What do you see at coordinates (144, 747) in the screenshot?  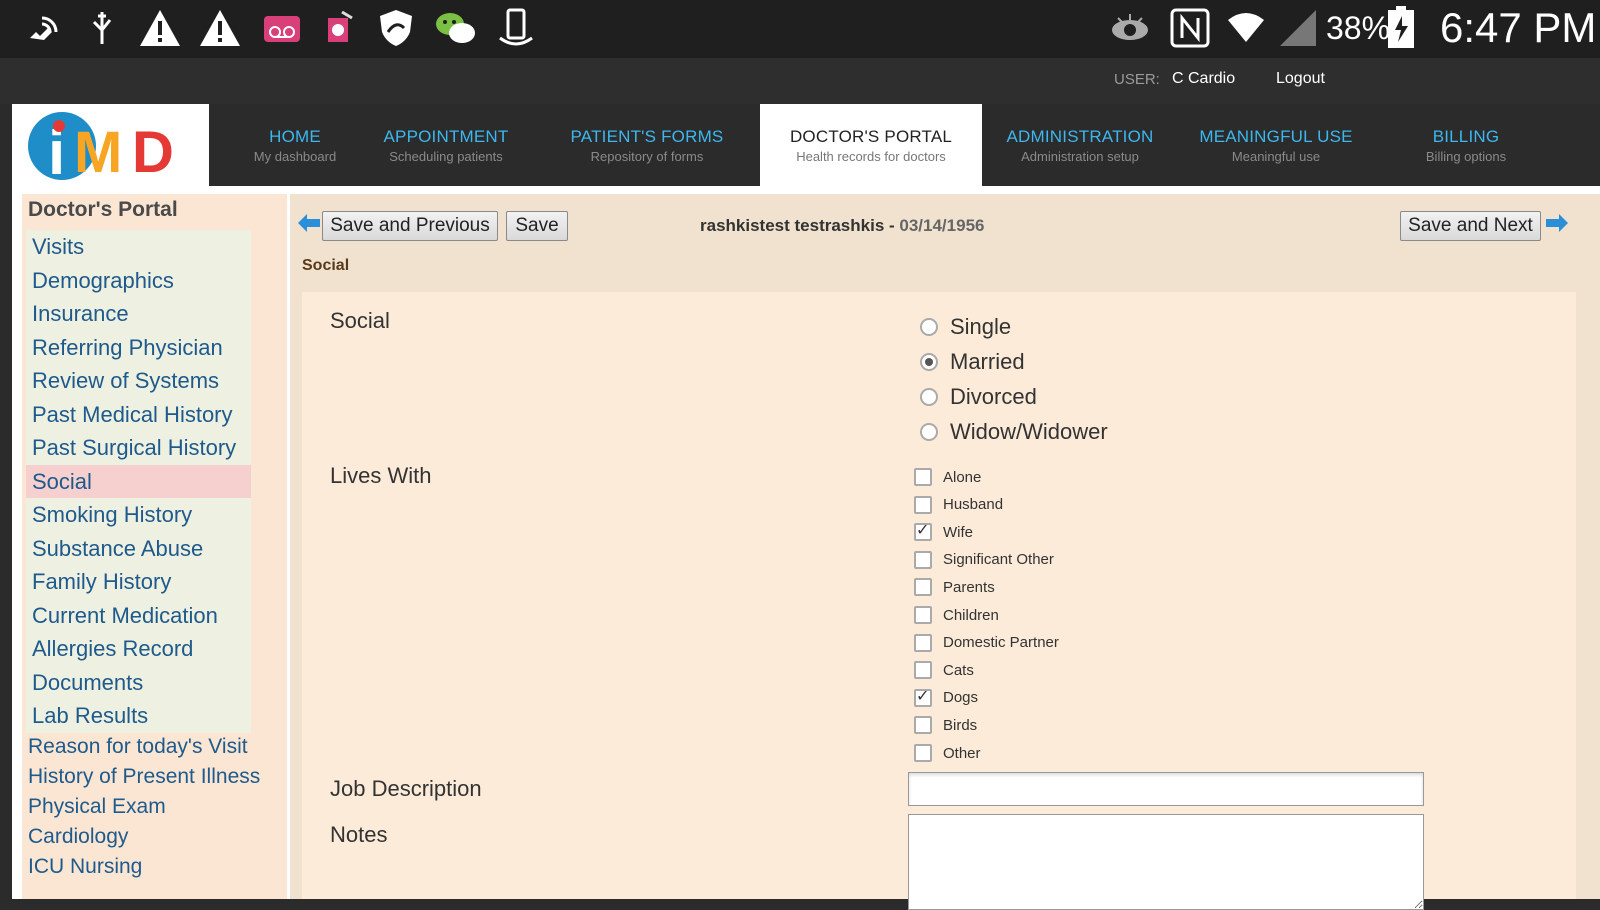 I see `sidebar-item-reason-for-visit: Reason for today's Visit` at bounding box center [144, 747].